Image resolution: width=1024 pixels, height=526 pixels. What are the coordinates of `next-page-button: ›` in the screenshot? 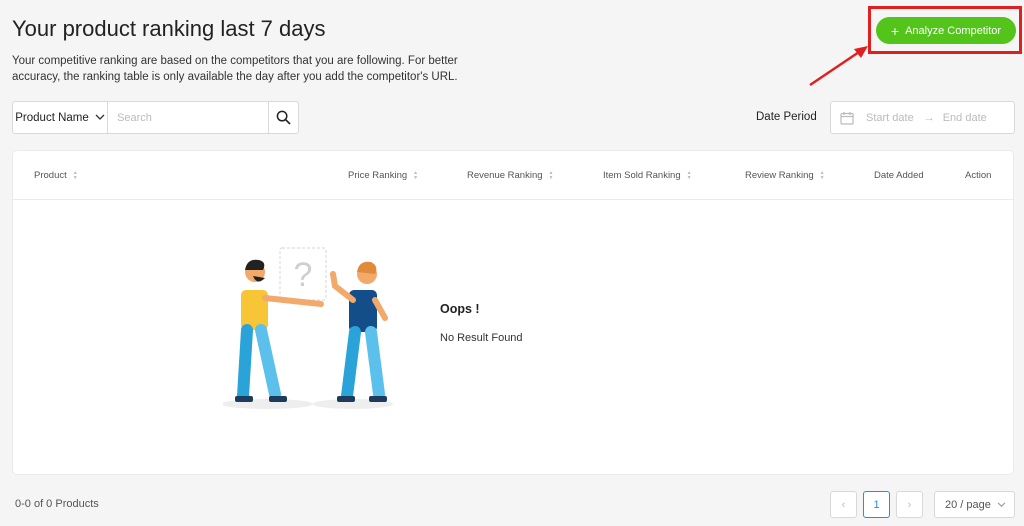 It's located at (909, 504).